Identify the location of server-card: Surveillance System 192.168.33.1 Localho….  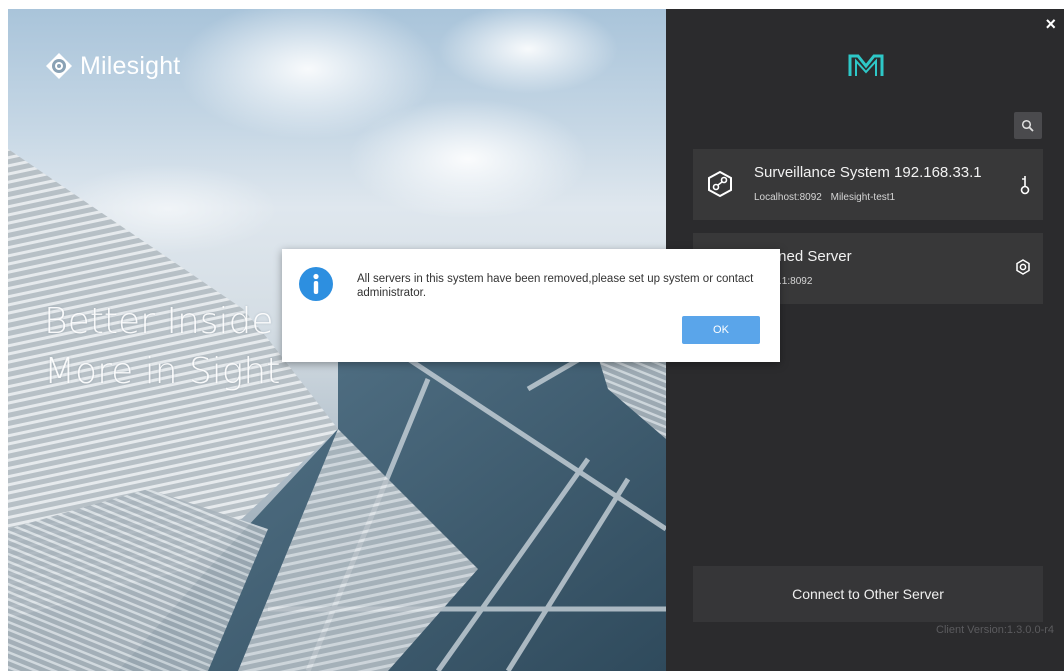
(868, 184).